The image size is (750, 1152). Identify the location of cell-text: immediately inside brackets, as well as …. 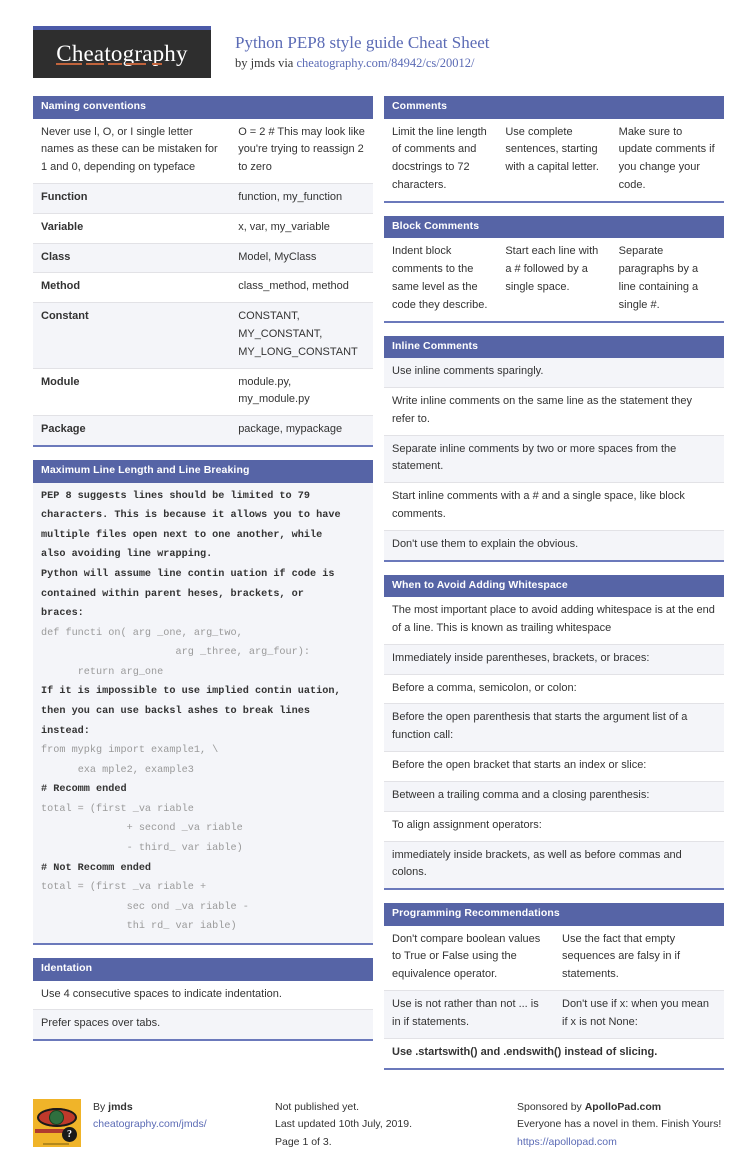
(537, 863).